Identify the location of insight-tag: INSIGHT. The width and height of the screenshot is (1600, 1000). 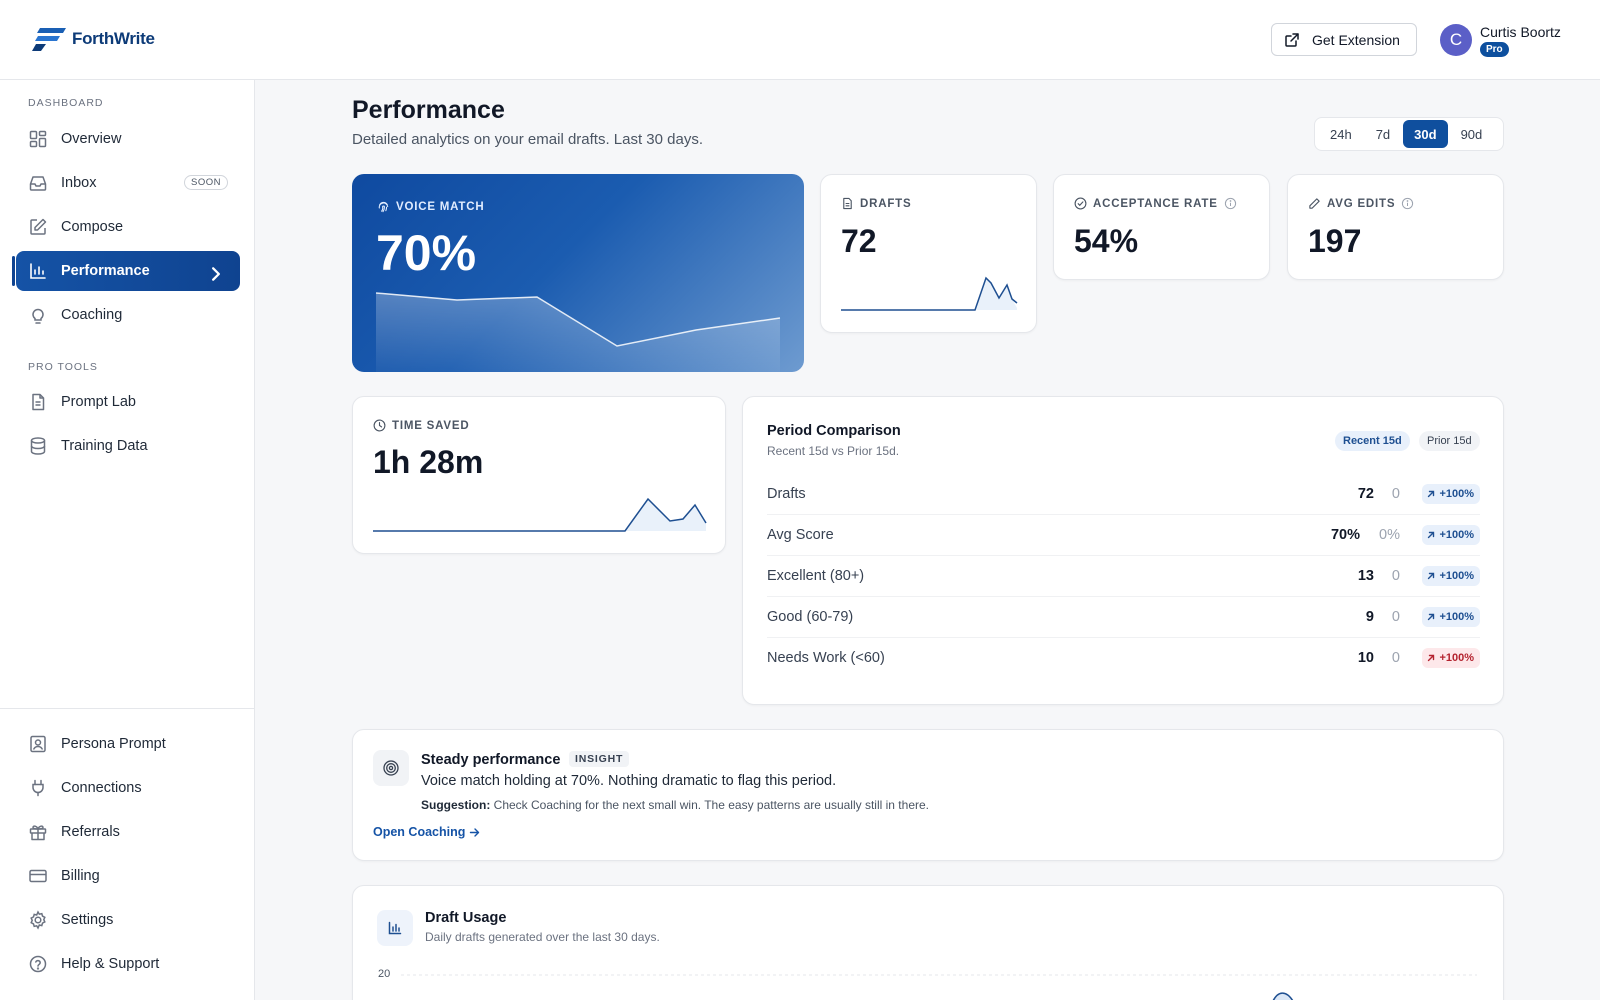
(599, 759).